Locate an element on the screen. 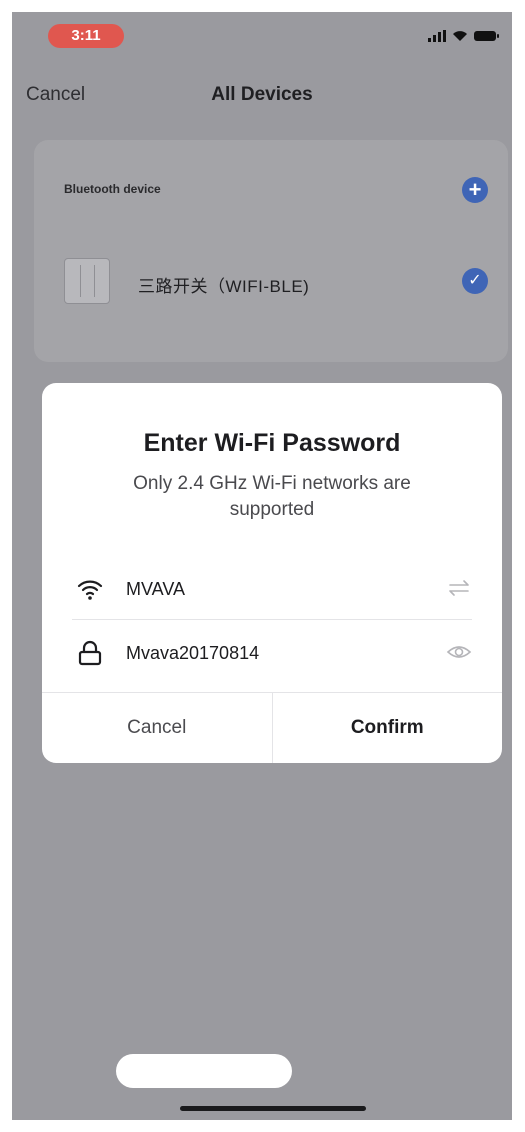 This screenshot has width=525, height=1132. ssid-value: MVAVA is located at coordinates (156, 589).